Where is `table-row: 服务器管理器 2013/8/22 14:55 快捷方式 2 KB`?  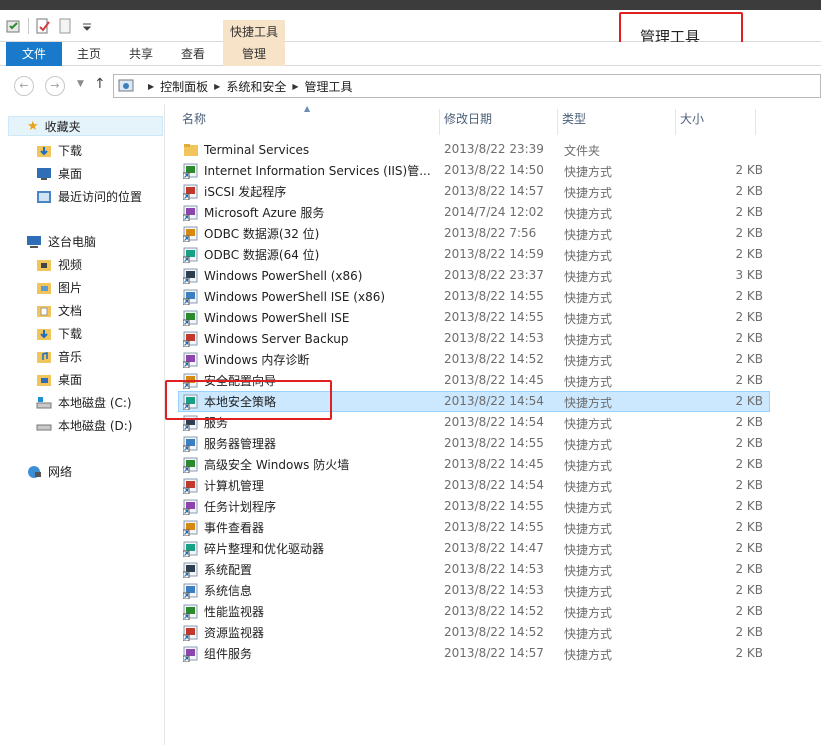
table-row: 服务器管理器 2013/8/22 14:55 快捷方式 2 KB is located at coordinates (474, 443).